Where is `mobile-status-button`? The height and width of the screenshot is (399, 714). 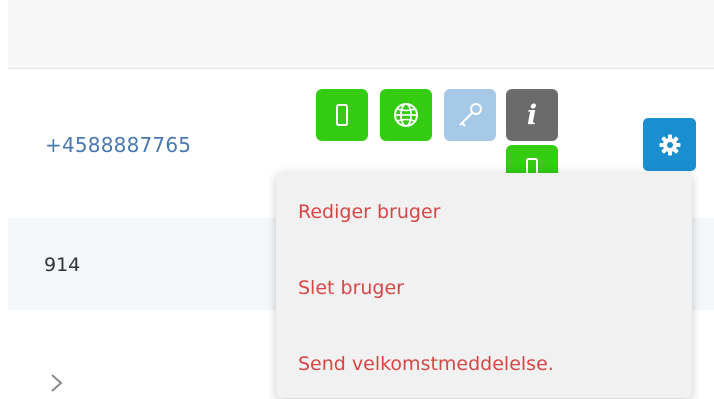
mobile-status-button is located at coordinates (342, 115).